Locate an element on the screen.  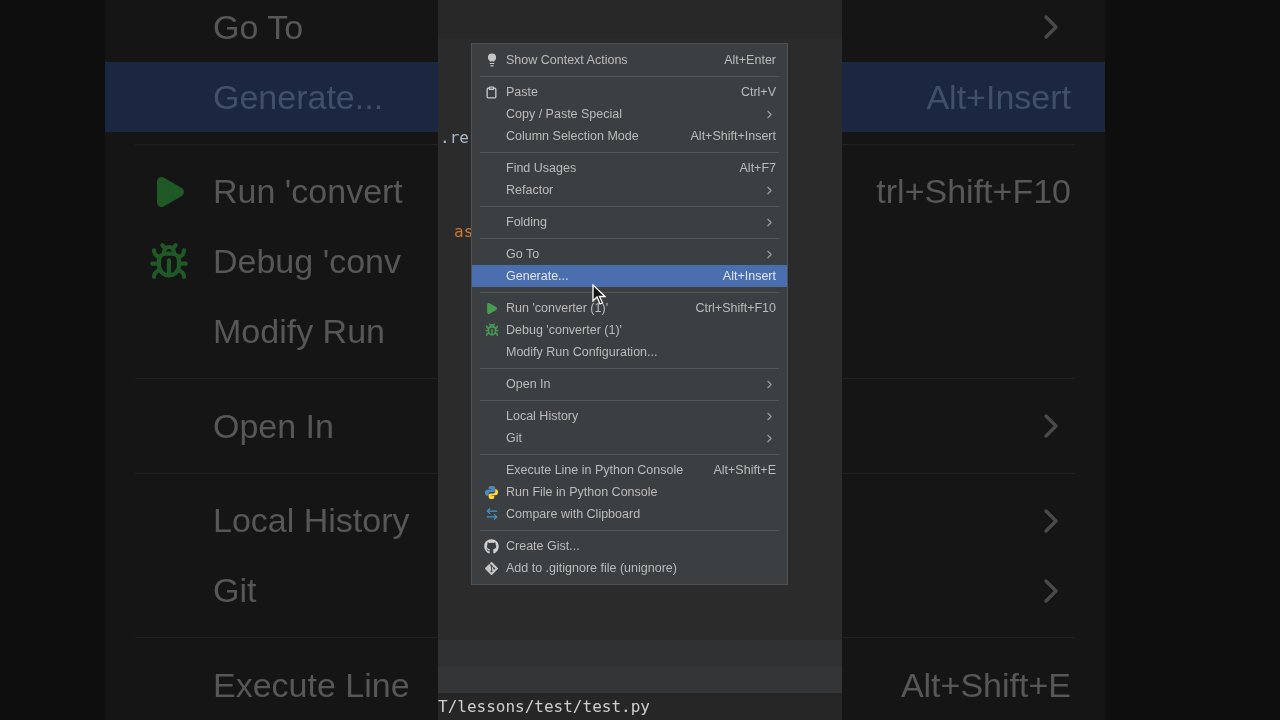
menu-item: Git is located at coordinates (629, 438).